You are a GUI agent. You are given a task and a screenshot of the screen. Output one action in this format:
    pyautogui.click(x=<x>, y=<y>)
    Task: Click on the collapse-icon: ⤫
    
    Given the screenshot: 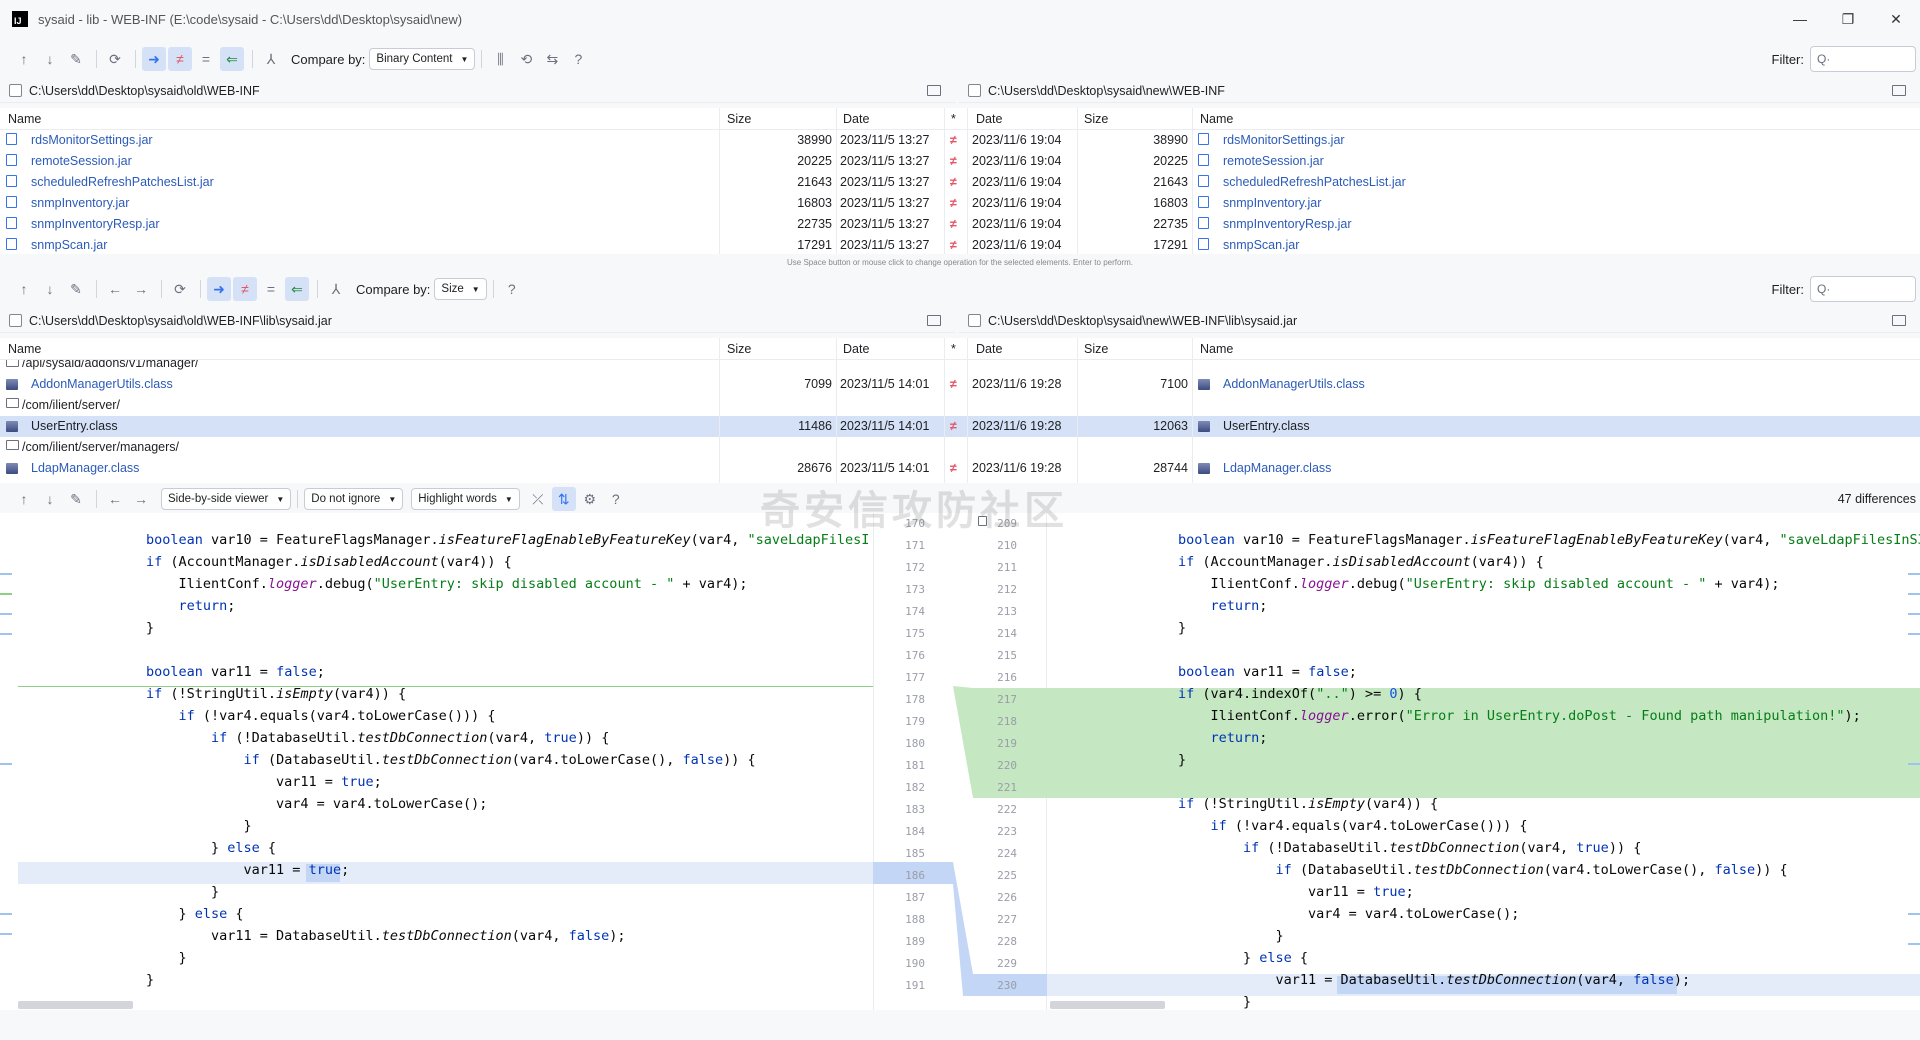 What is the action you would take?
    pyautogui.click(x=538, y=499)
    